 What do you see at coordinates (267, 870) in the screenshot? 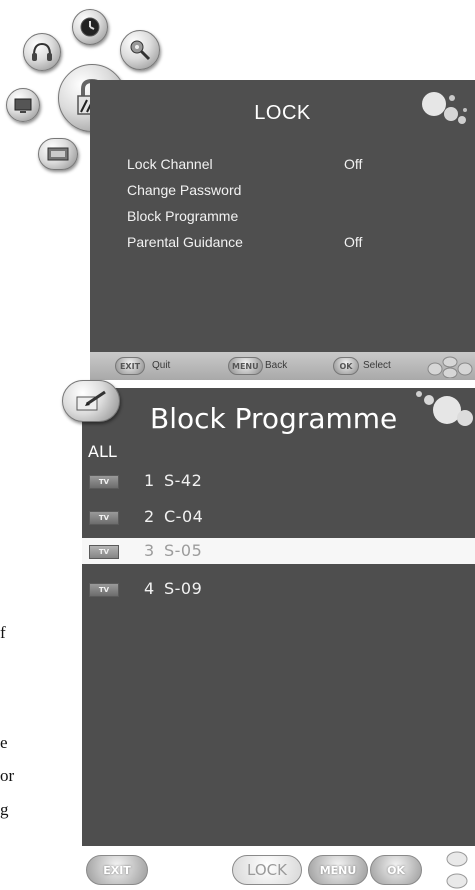
I see `lock-button-bottom: LOCK` at bounding box center [267, 870].